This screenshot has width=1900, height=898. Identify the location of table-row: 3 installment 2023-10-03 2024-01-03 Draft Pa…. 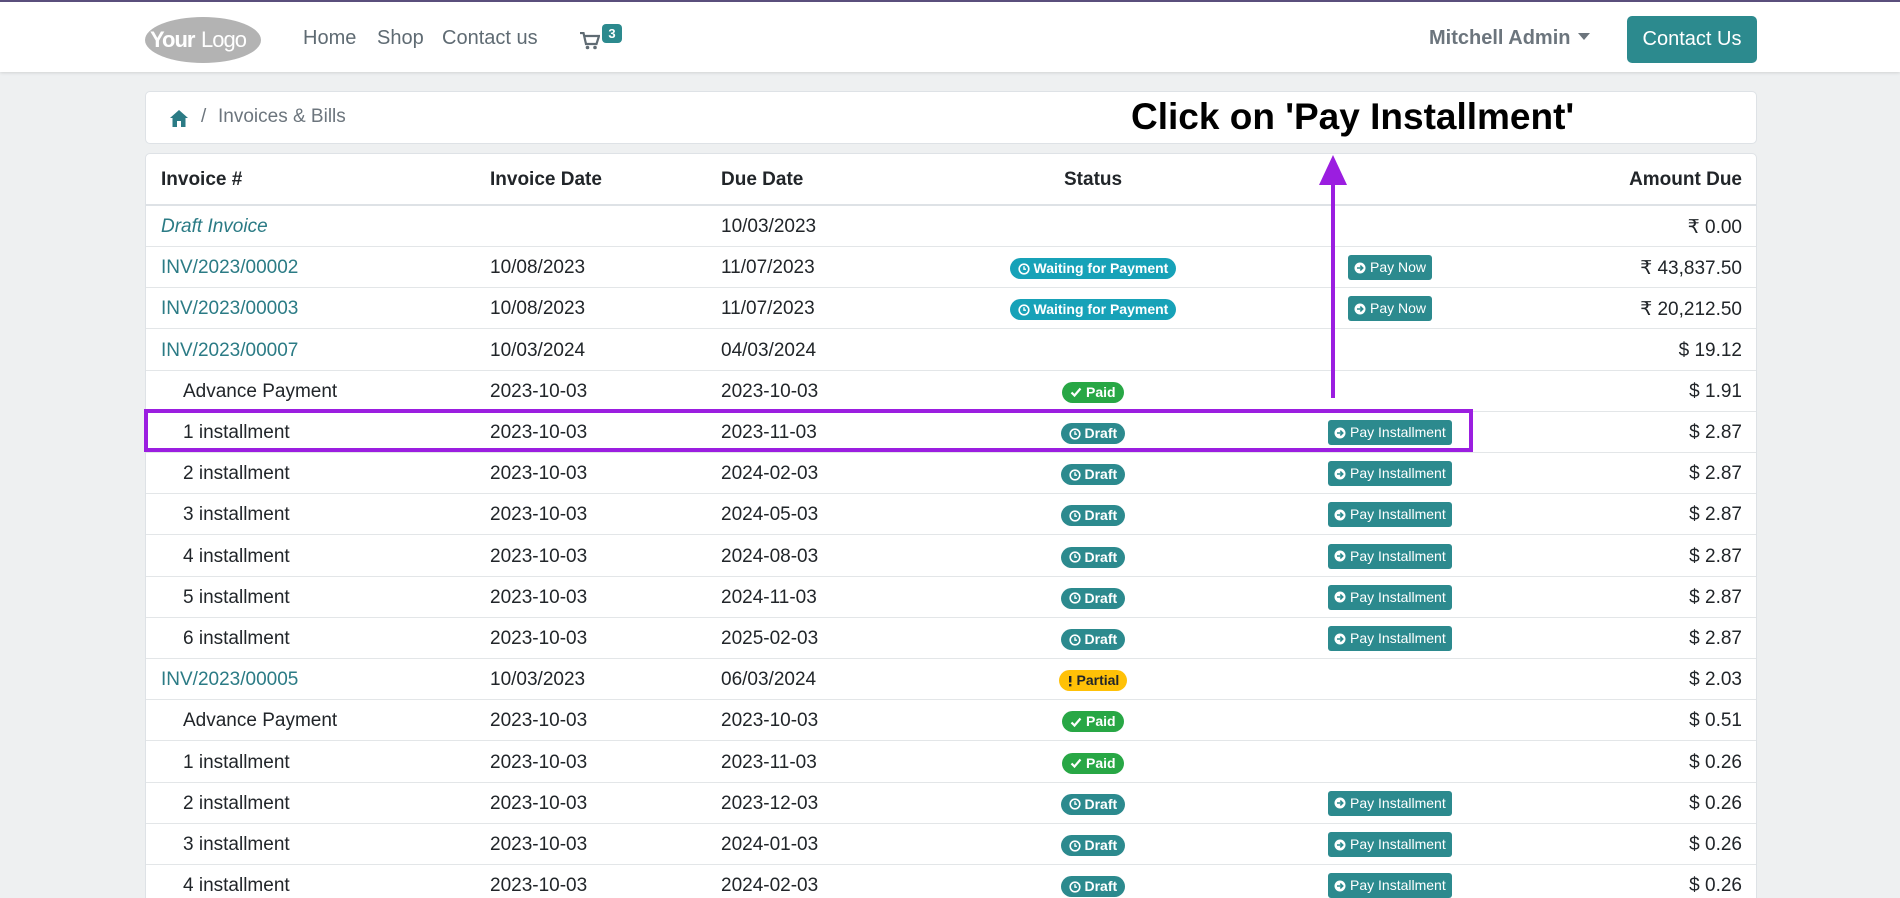
(951, 844).